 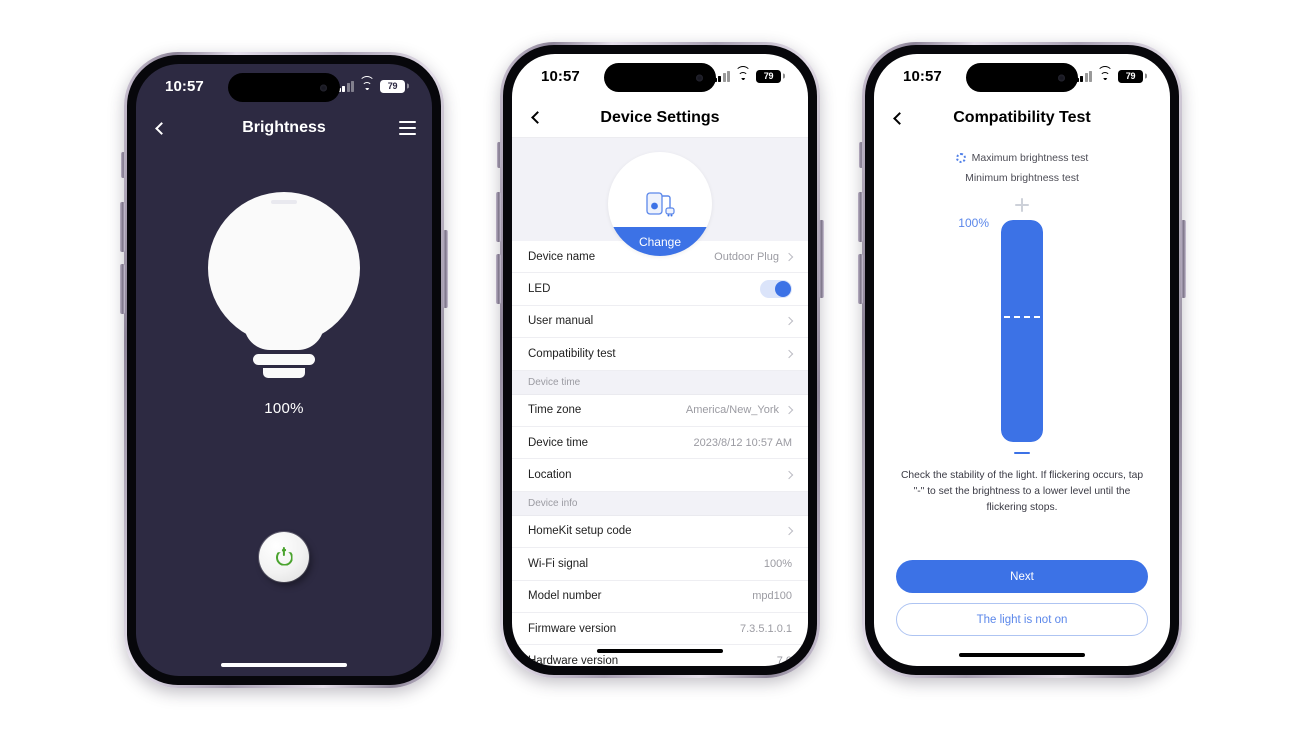 What do you see at coordinates (1022, 205) in the screenshot?
I see `plus-icon` at bounding box center [1022, 205].